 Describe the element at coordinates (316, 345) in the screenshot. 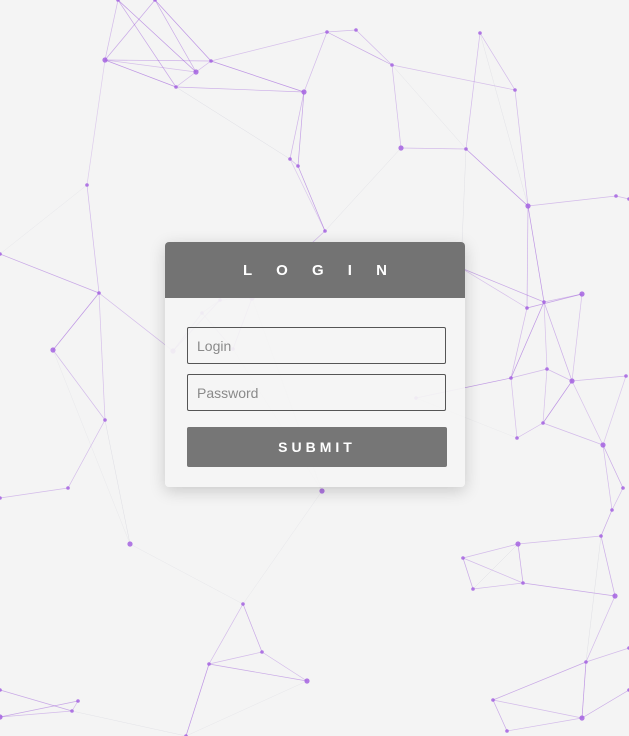

I see `login-input` at that location.